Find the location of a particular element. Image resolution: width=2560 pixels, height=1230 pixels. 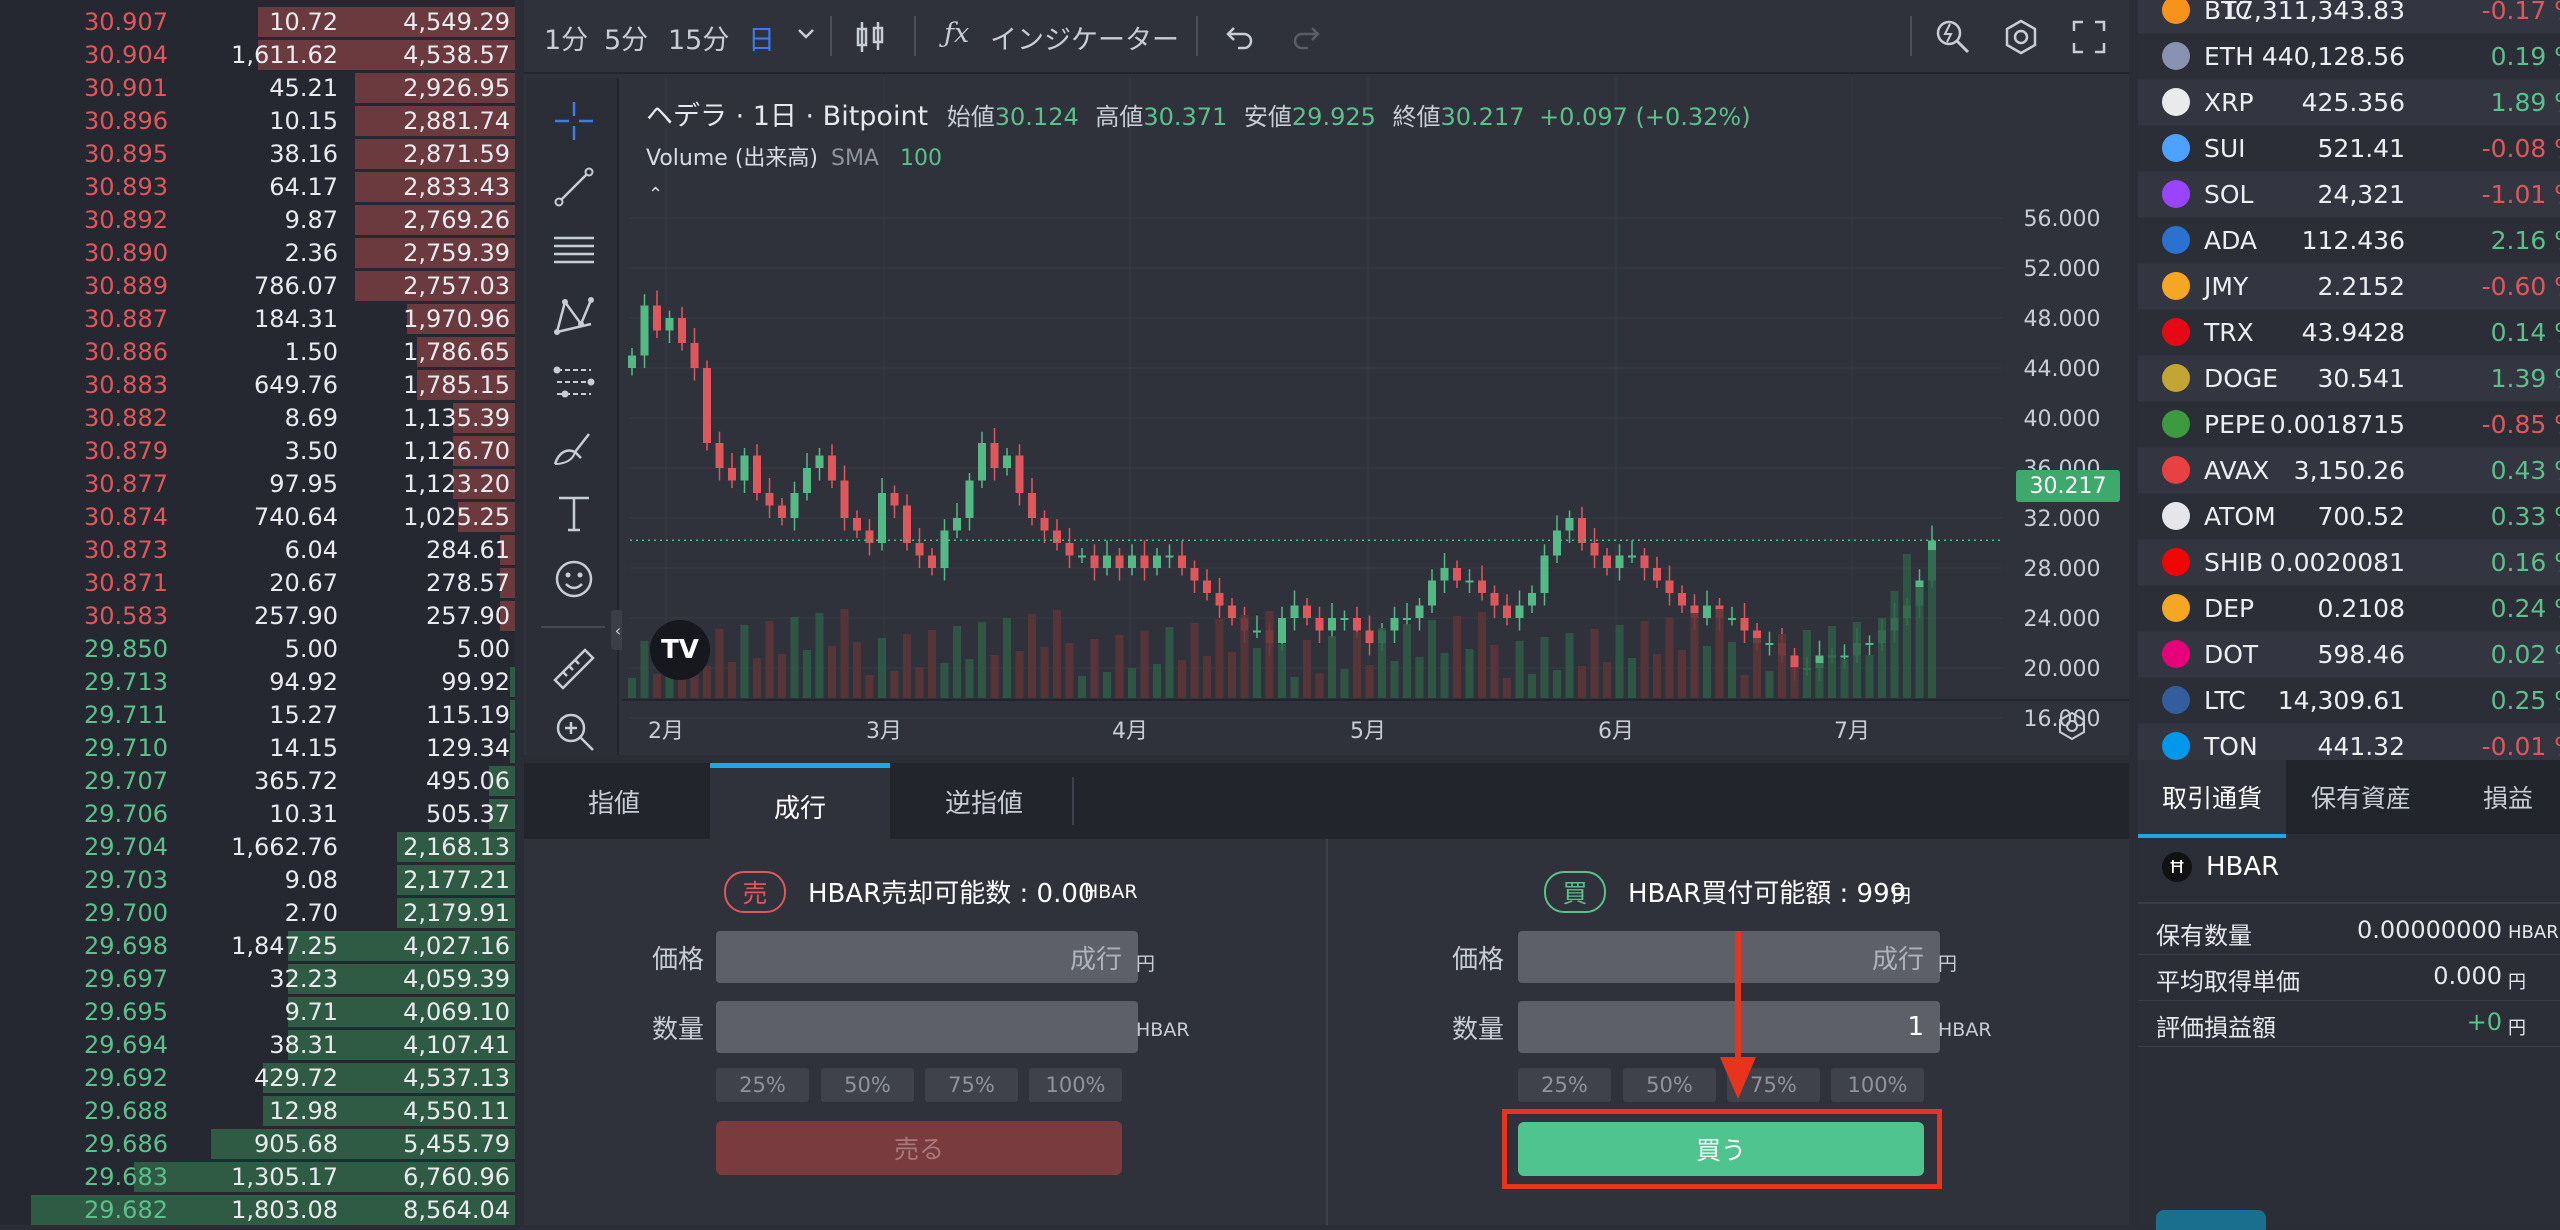

coin-row-xrp: XRP 425.356 1.89 % is located at coordinates (2349, 102).